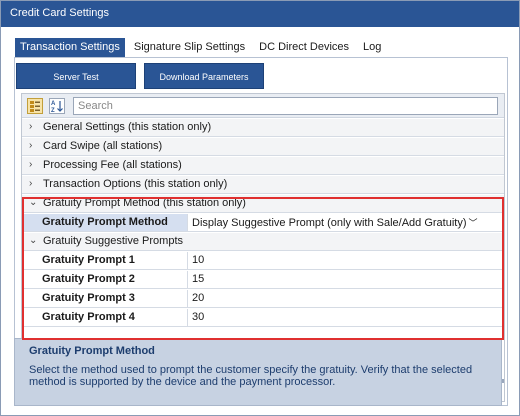  Describe the element at coordinates (103, 146) in the screenshot. I see `category-label: Card Swipe (all stations)` at that location.